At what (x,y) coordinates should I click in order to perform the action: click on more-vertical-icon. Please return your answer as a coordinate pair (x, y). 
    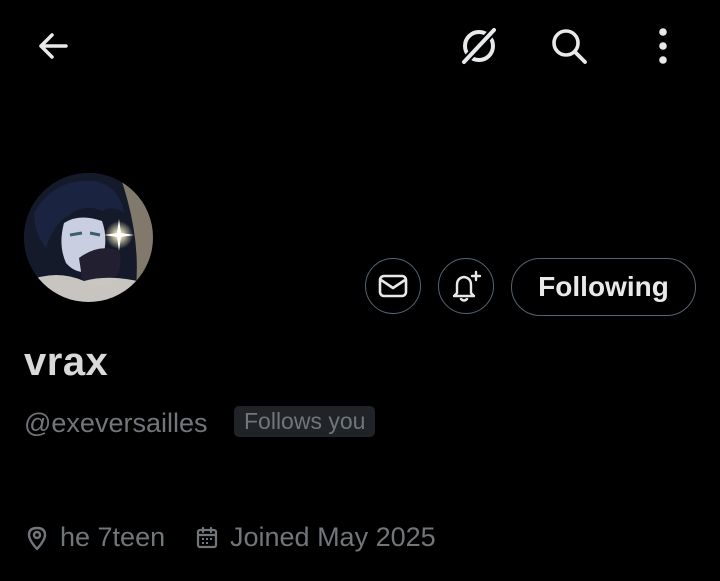
    Looking at the image, I should click on (663, 46).